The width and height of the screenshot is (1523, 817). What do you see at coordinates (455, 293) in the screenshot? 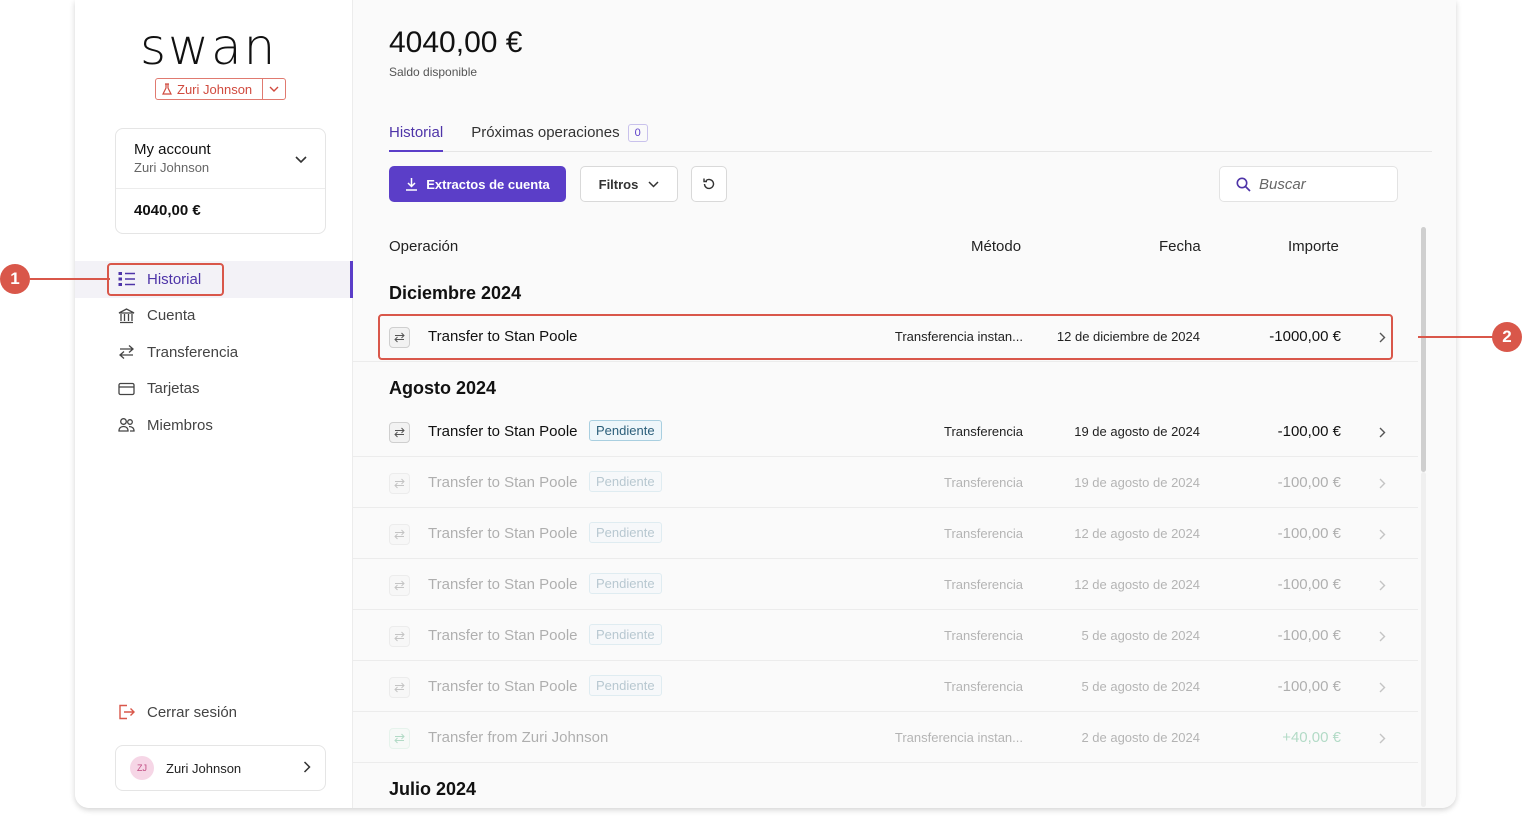
I see `month-group-title: Diciembre 2024` at bounding box center [455, 293].